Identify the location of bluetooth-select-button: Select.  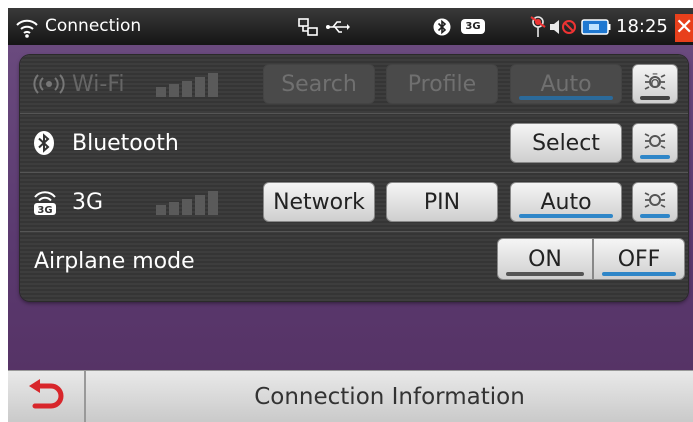
(566, 143).